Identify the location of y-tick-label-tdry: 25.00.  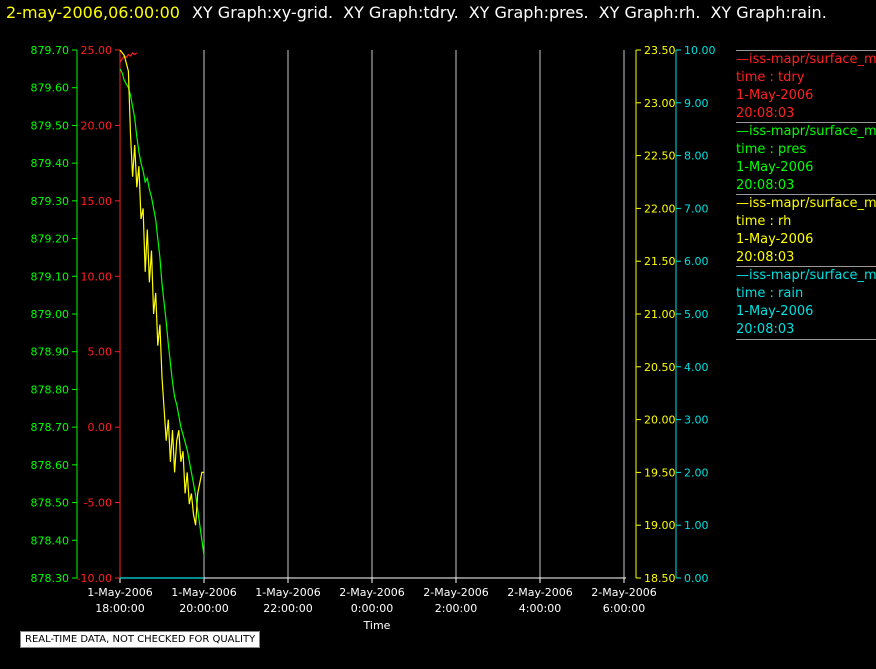
(97, 50).